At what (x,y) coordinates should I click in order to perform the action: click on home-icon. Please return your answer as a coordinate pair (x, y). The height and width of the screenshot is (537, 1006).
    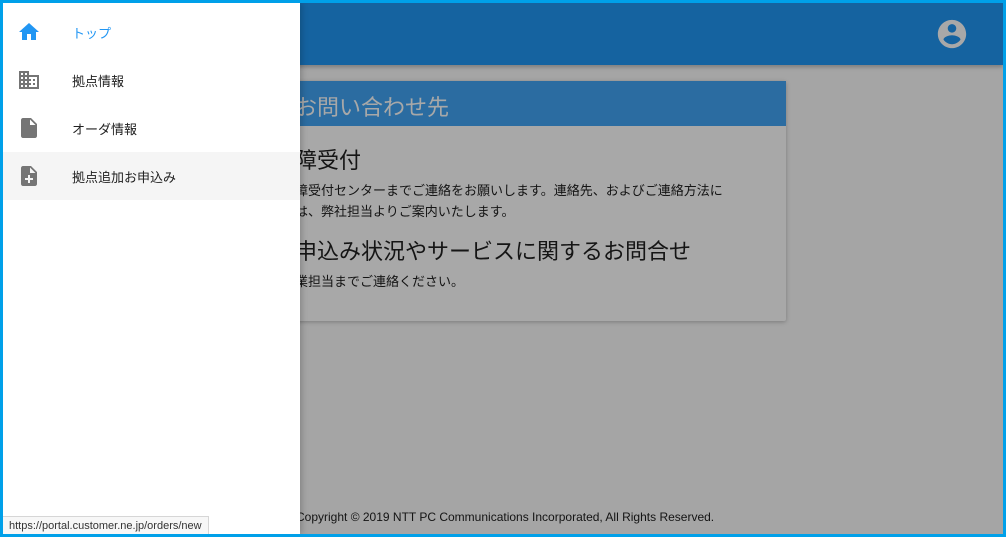
    Looking at the image, I should click on (29, 31).